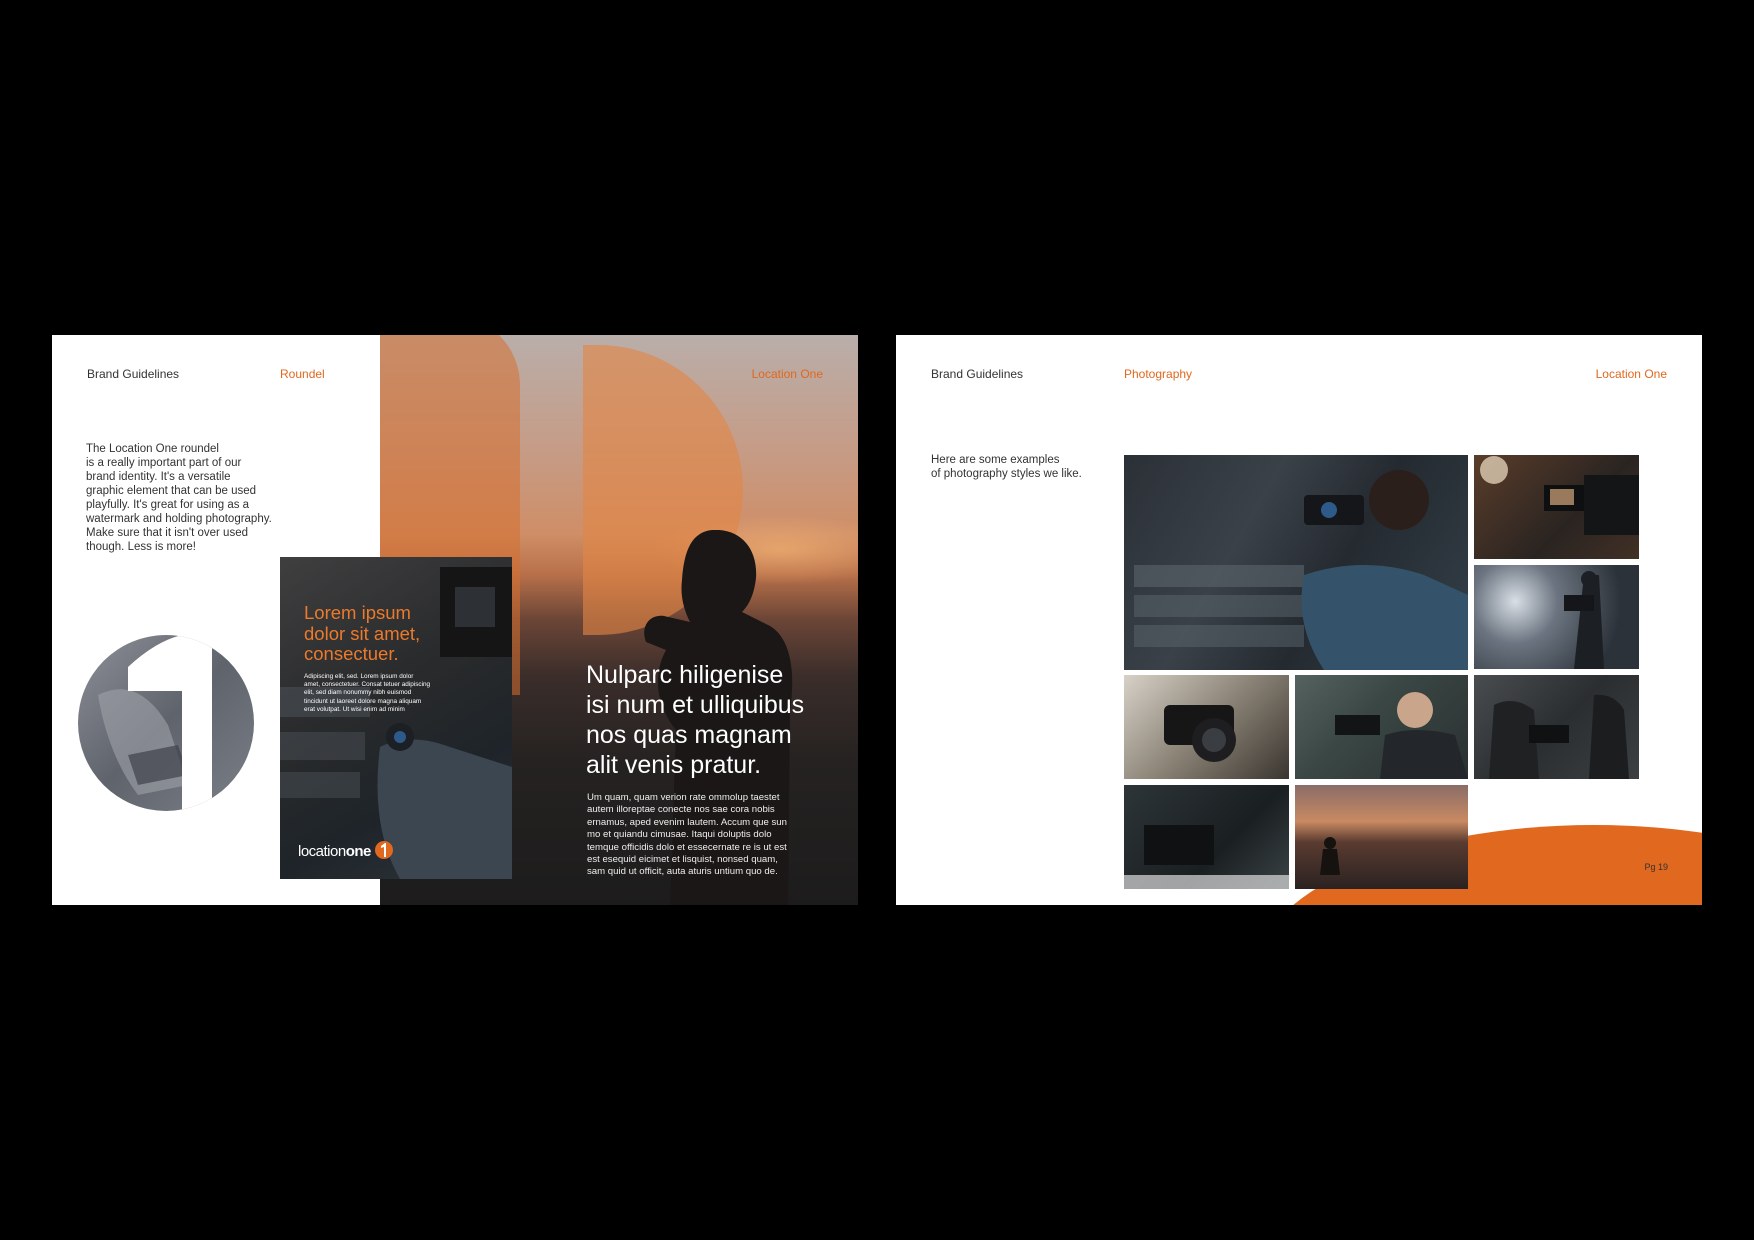 The height and width of the screenshot is (1240, 1754). Describe the element at coordinates (359, 676) in the screenshot. I see `poster-body-line: Adipiscing elit, sed. Lorem ipsum dolor` at that location.